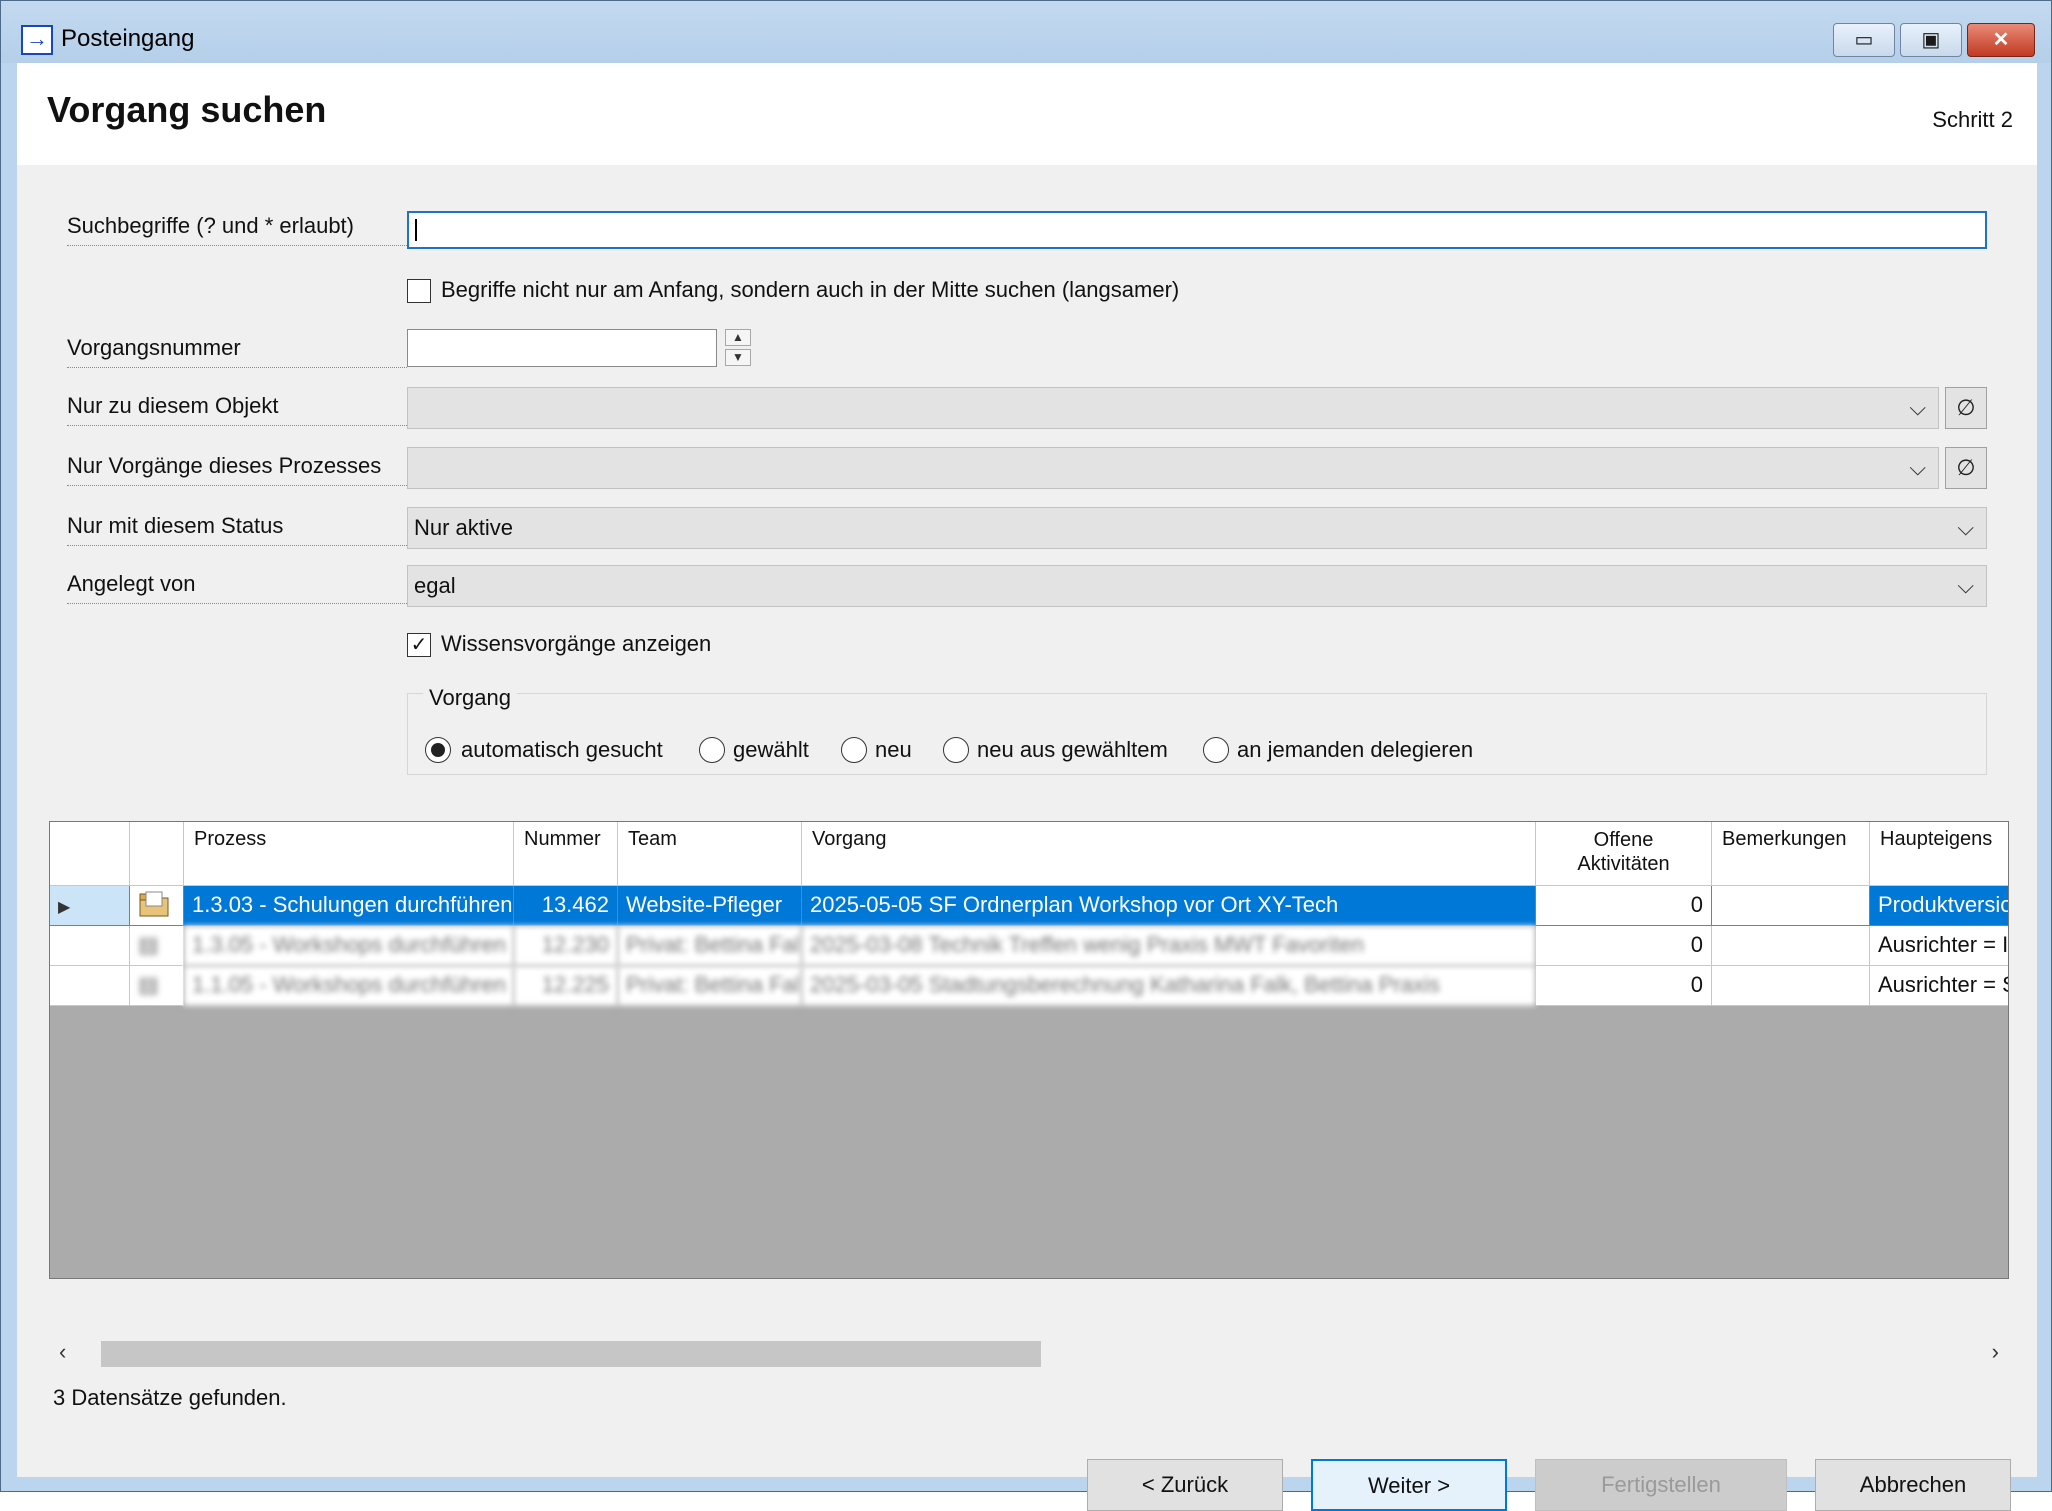 Image resolution: width=2052 pixels, height=1511 pixels. I want to click on number-label: Vorgangsnummer, so click(237, 351).